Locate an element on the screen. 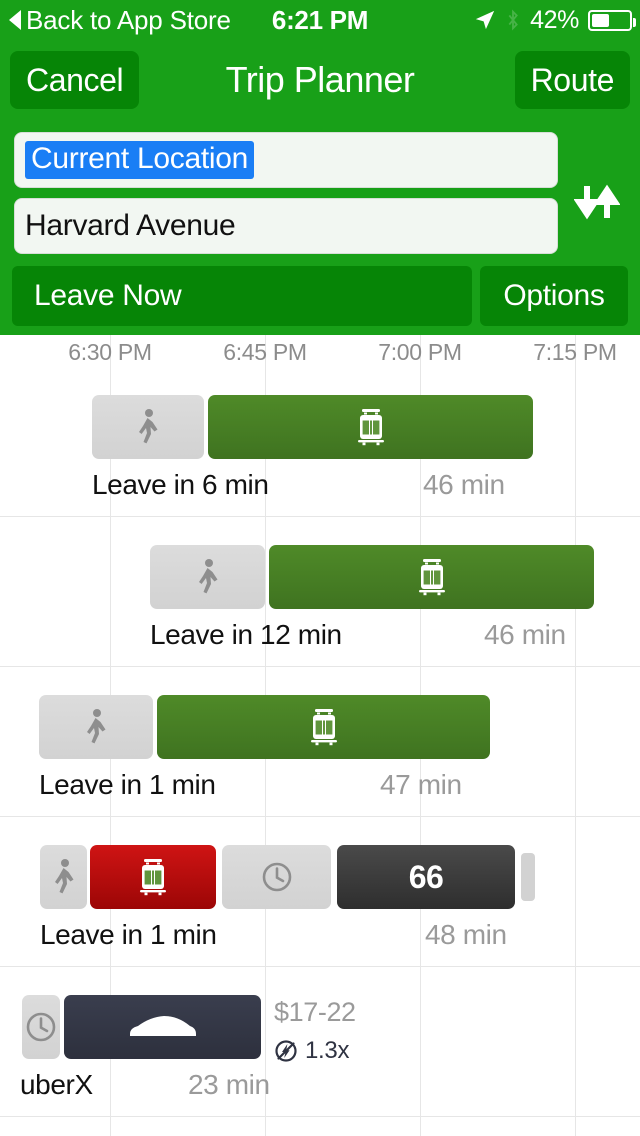 This screenshot has width=640, height=1136. swap-endpoints-button is located at coordinates (597, 202).